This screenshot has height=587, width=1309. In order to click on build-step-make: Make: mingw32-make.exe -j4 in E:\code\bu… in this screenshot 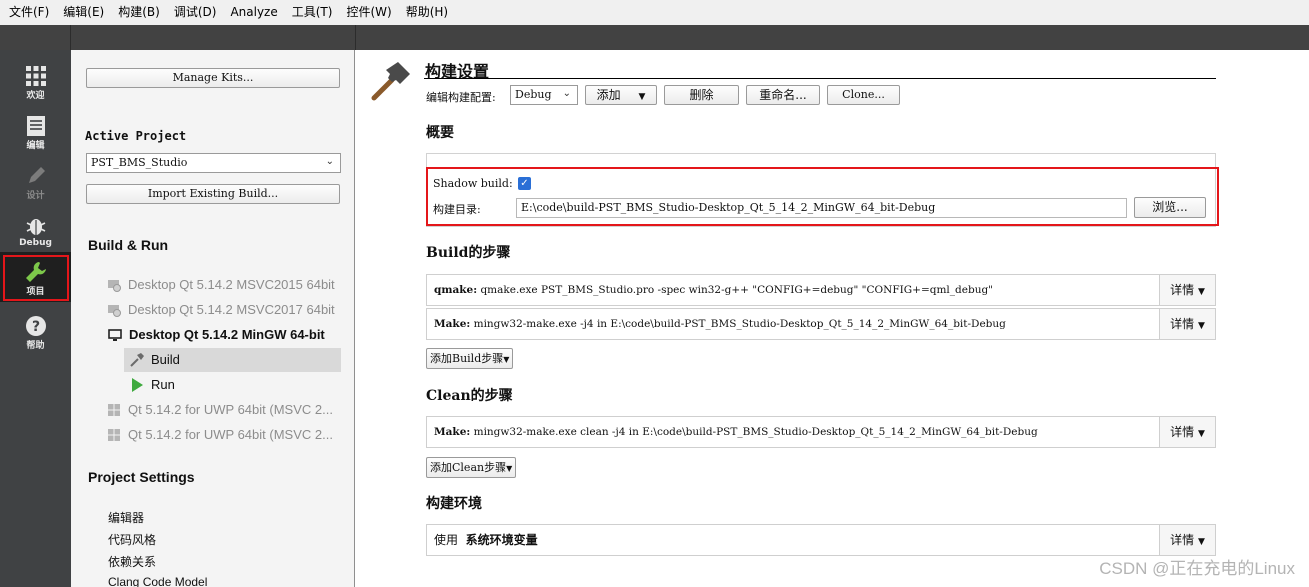, I will do `click(821, 324)`.